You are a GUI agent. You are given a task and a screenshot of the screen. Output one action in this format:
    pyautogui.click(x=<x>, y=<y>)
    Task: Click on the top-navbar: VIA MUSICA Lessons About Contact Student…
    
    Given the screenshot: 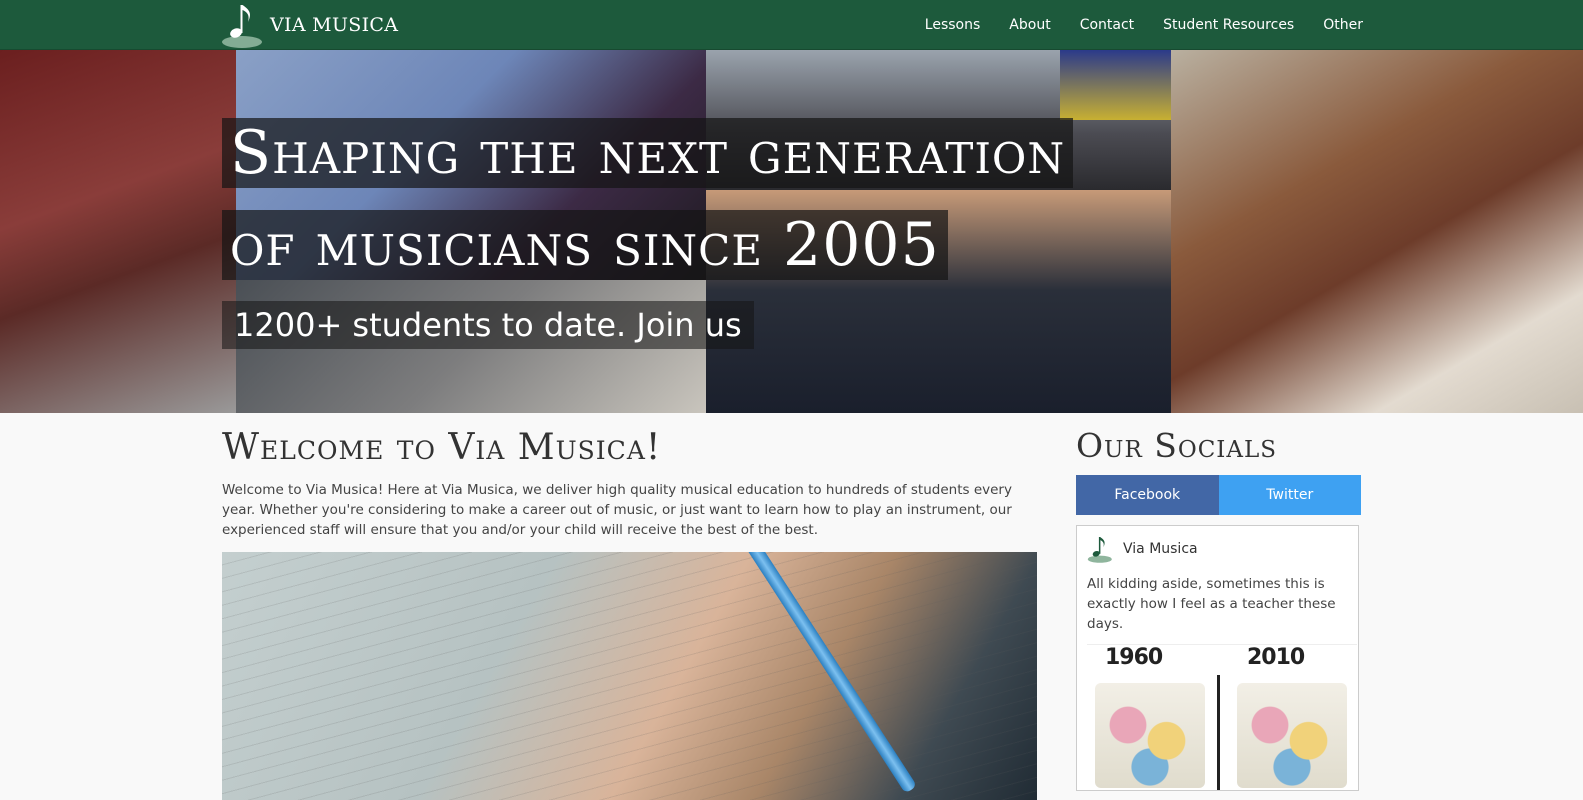 What is the action you would take?
    pyautogui.click(x=791, y=25)
    